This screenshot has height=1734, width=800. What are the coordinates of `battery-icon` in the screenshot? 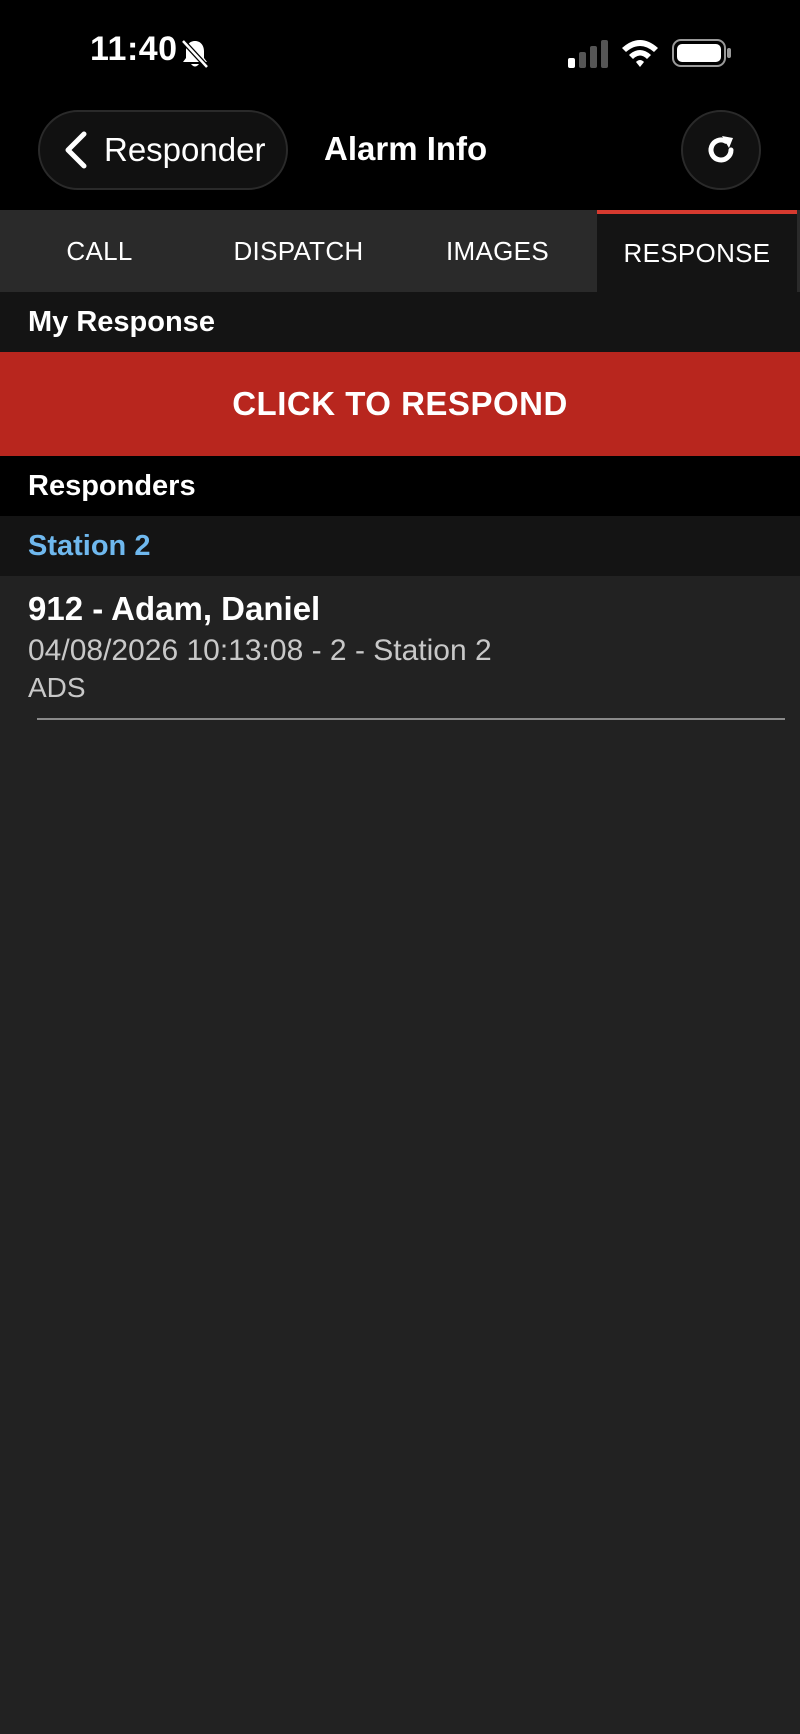 It's located at (701, 53).